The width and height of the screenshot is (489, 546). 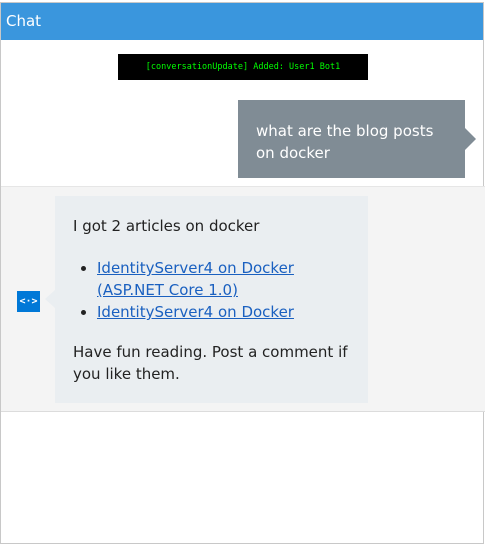 I want to click on user-bubble-tail, so click(x=470, y=139).